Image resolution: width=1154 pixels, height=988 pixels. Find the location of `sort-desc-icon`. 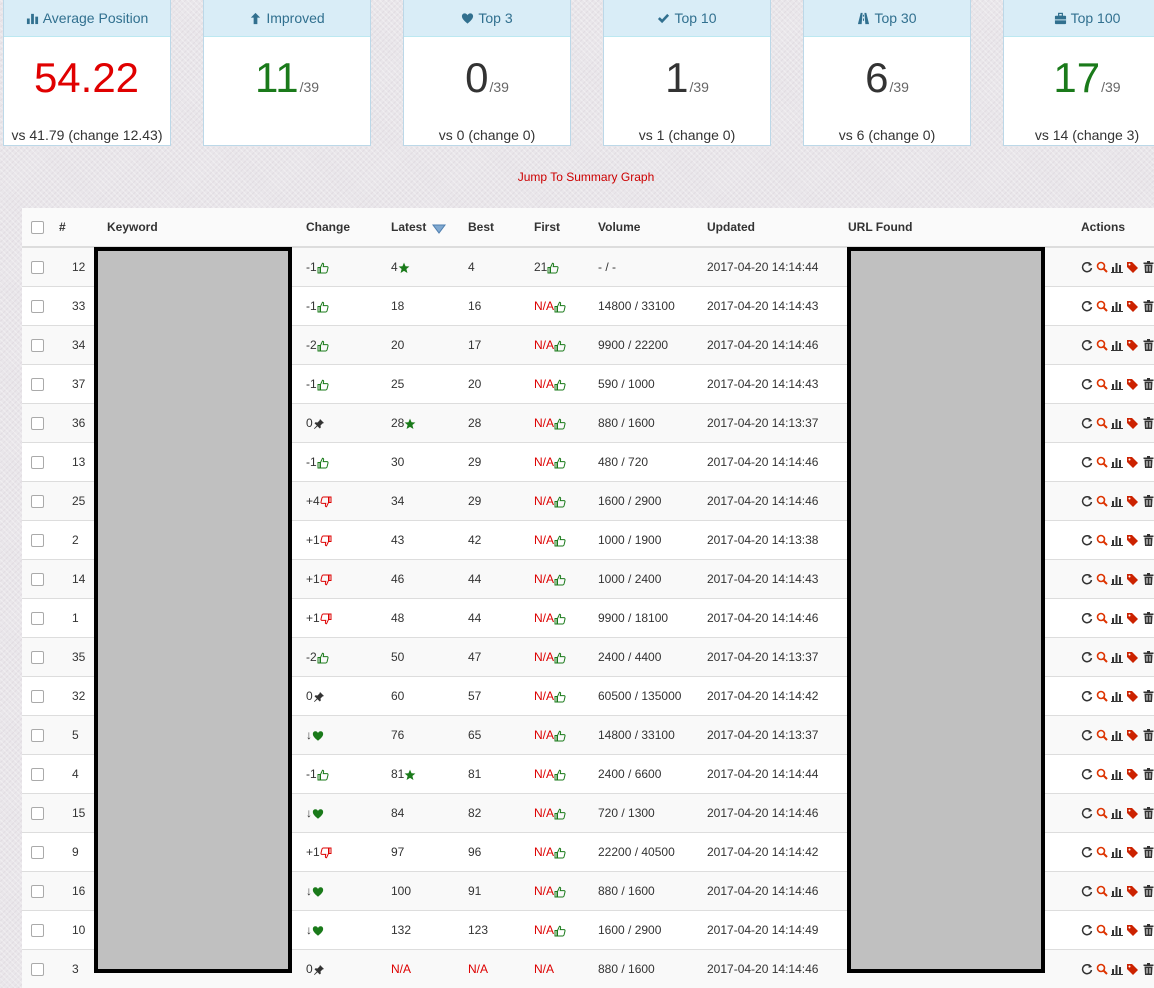

sort-desc-icon is located at coordinates (439, 228).